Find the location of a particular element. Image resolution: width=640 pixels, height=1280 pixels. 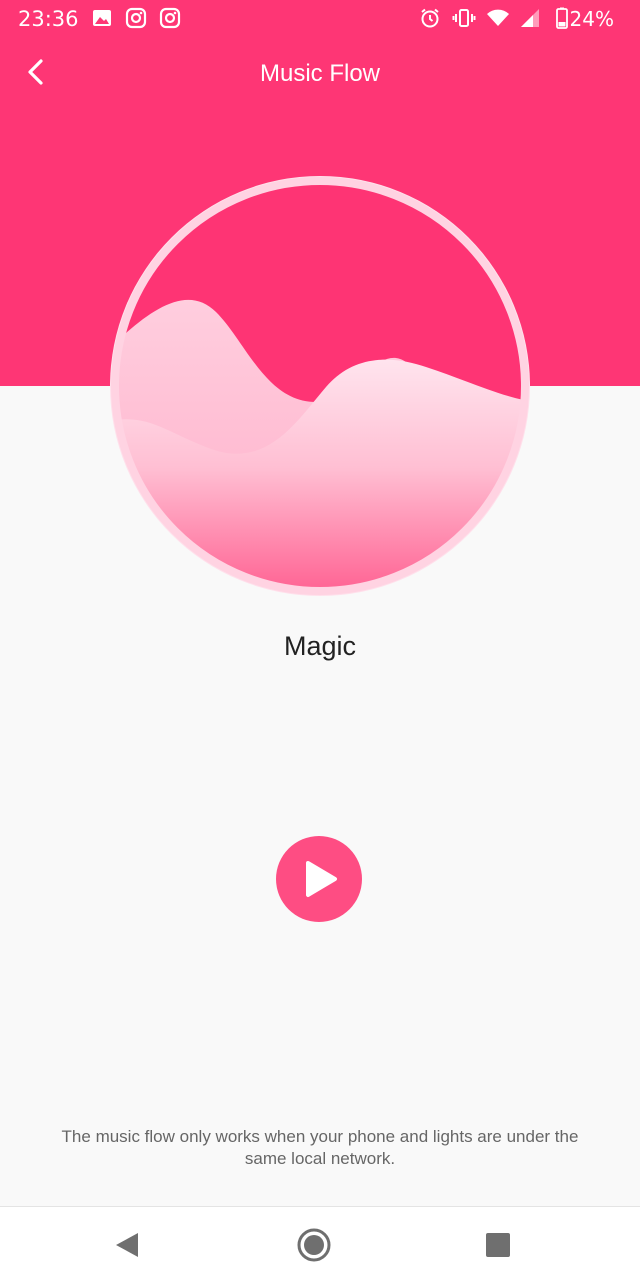

nav-back-button is located at coordinates (127, 1245).